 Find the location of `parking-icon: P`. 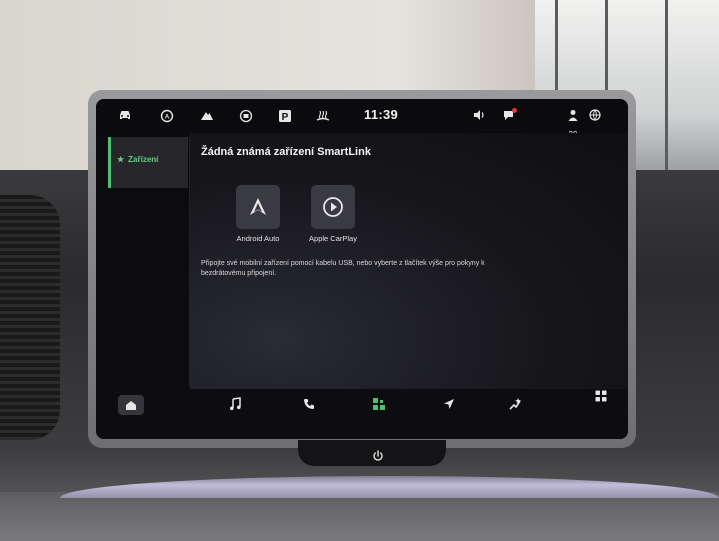

parking-icon: P is located at coordinates (285, 117).